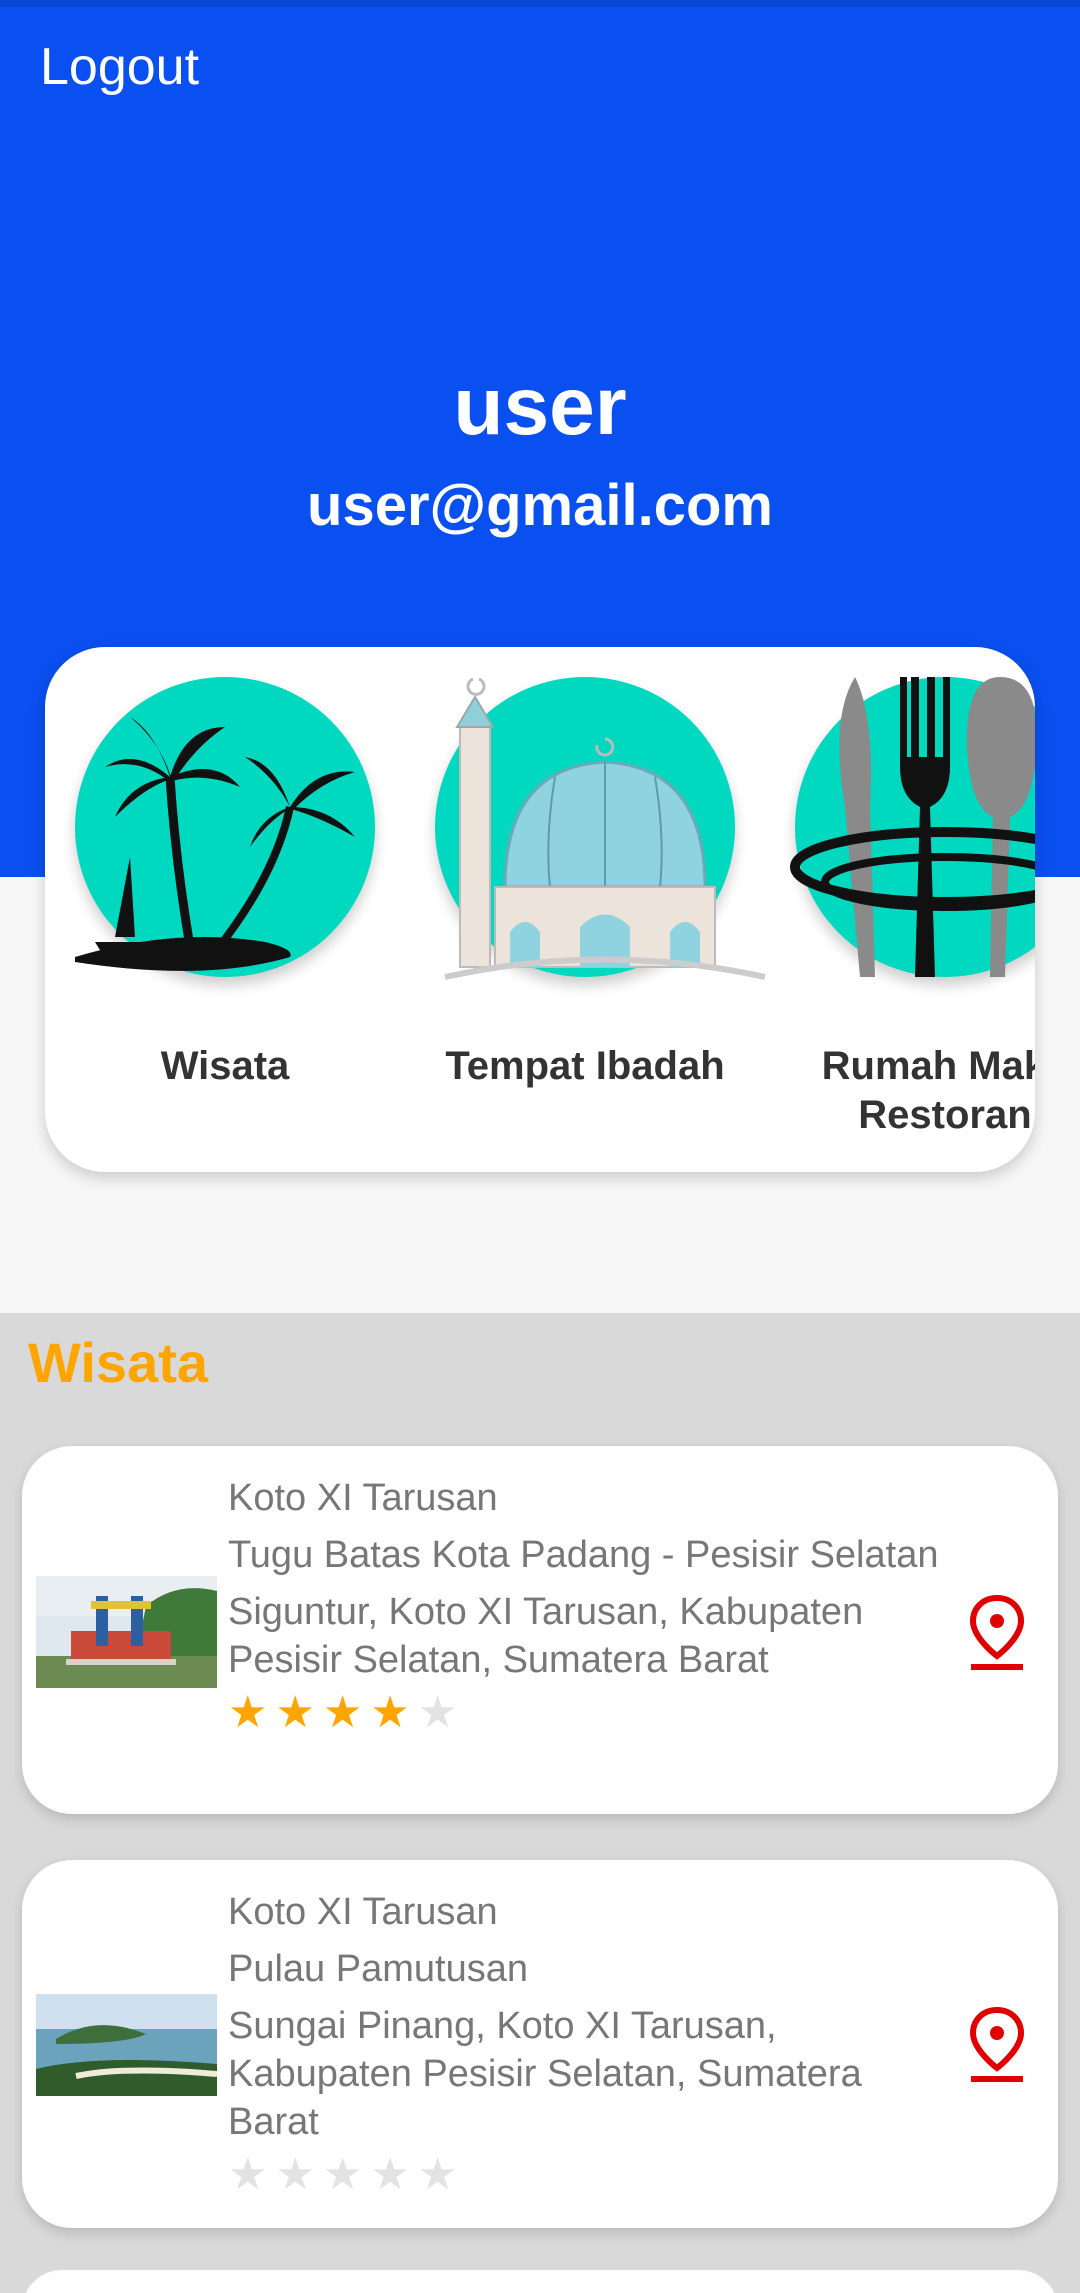  What do you see at coordinates (585, 1066) in the screenshot?
I see `category-label: Tempat Ibadah` at bounding box center [585, 1066].